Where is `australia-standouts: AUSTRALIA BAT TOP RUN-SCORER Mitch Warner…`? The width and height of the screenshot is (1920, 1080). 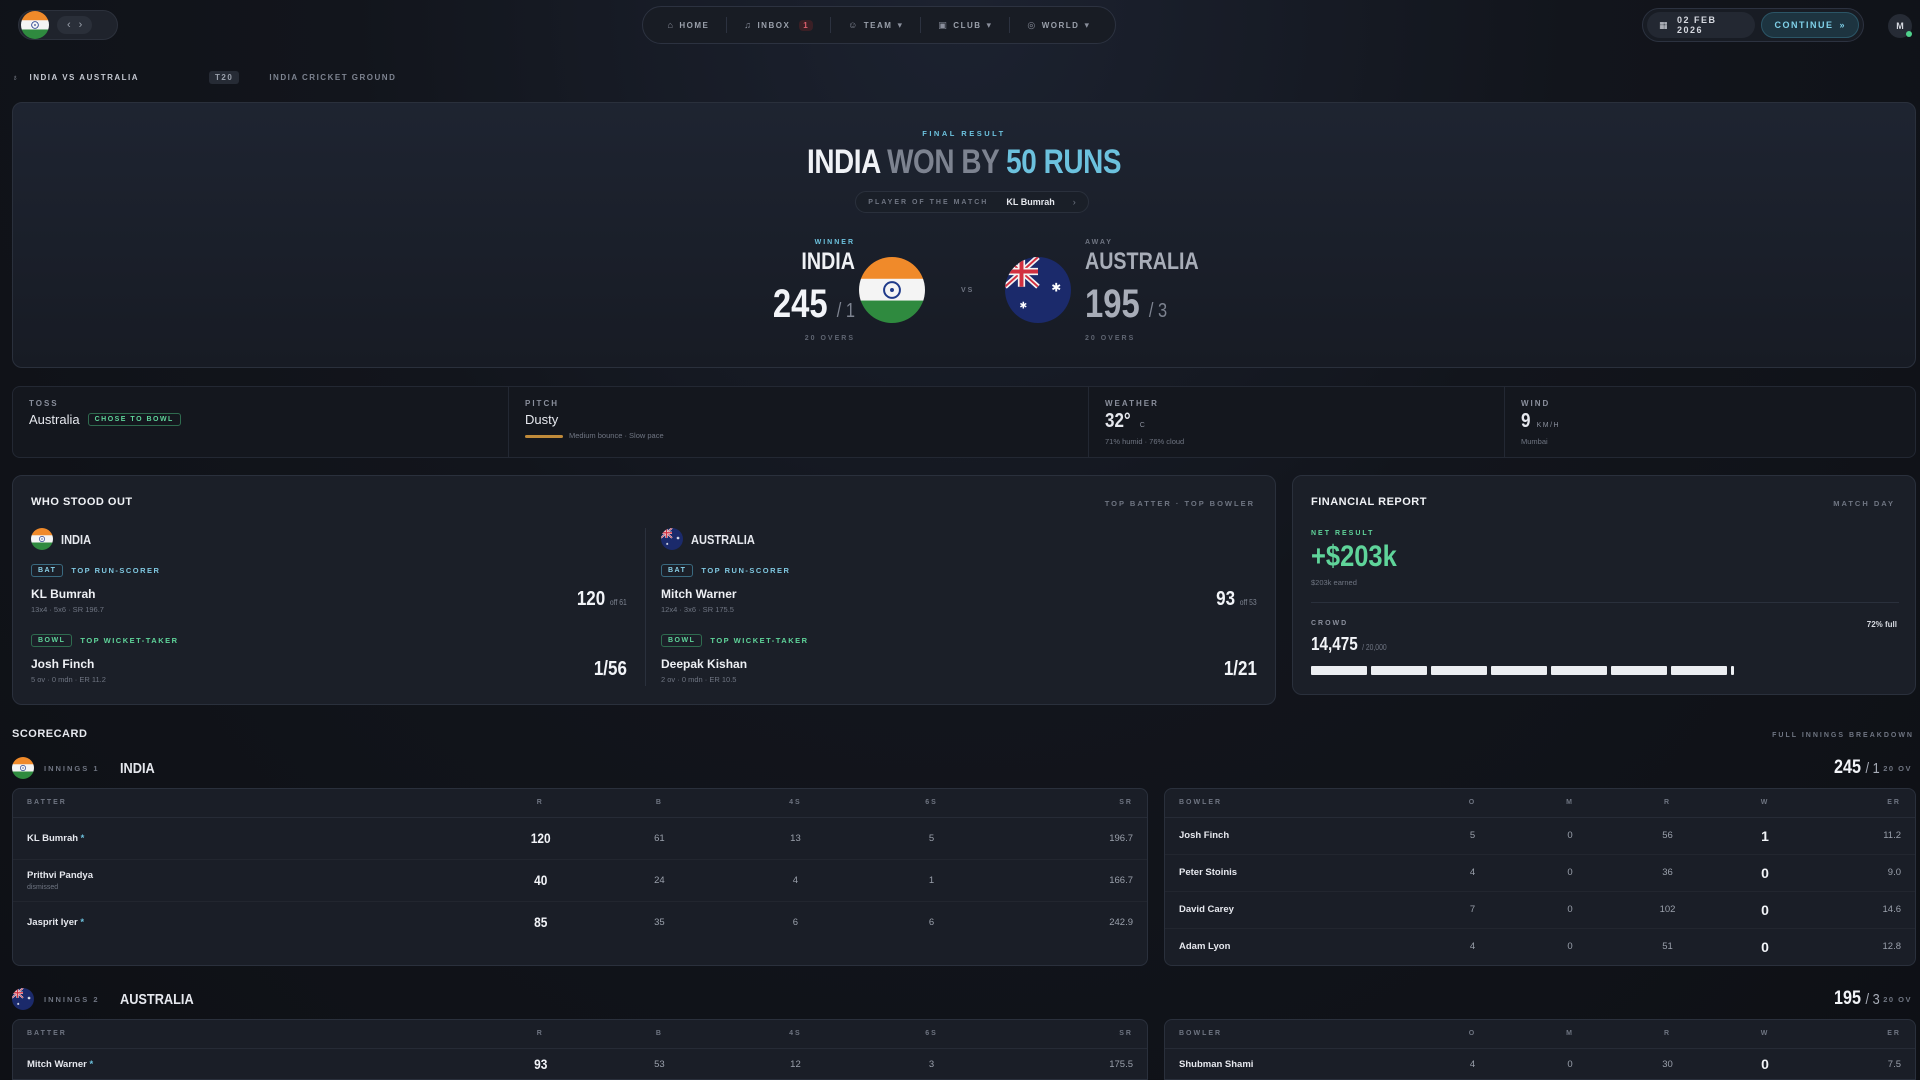 australia-standouts: AUSTRALIA BAT TOP RUN-SCORER Mitch Warner… is located at coordinates (959, 608).